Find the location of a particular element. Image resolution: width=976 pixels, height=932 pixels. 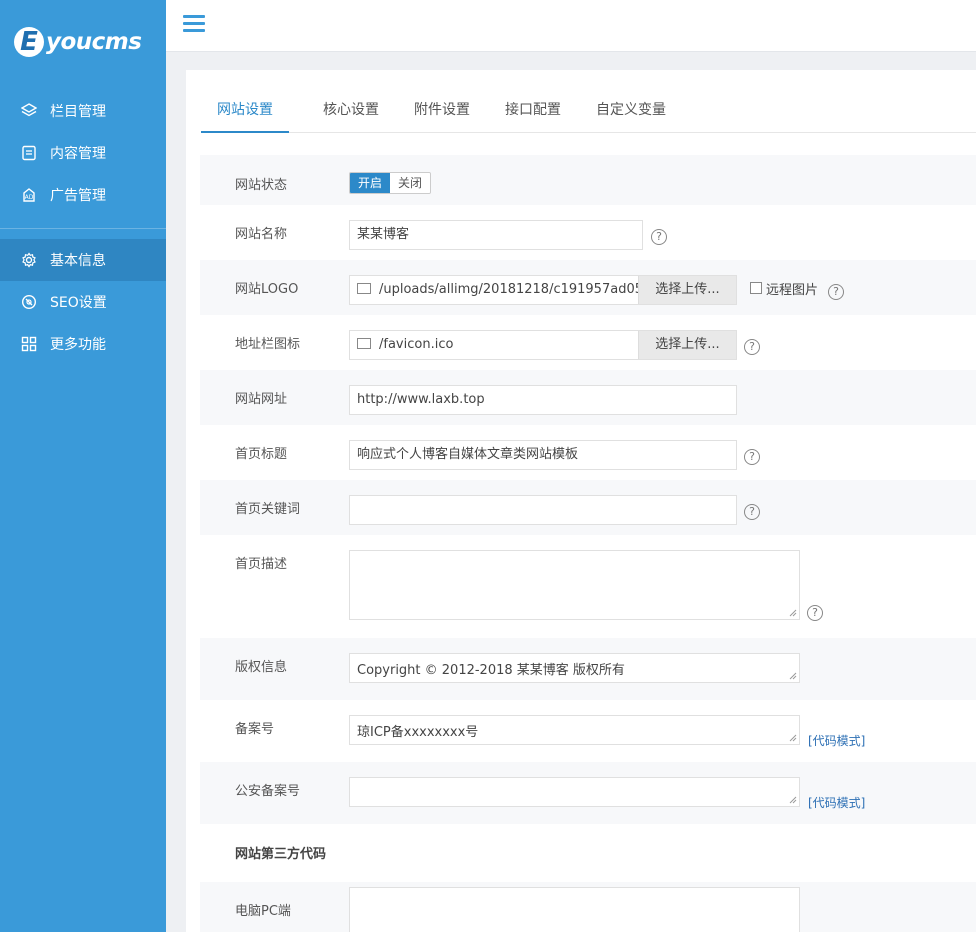

copyright-textarea: Copyright © 2012-2018 某某博客 版权所有 is located at coordinates (574, 668).